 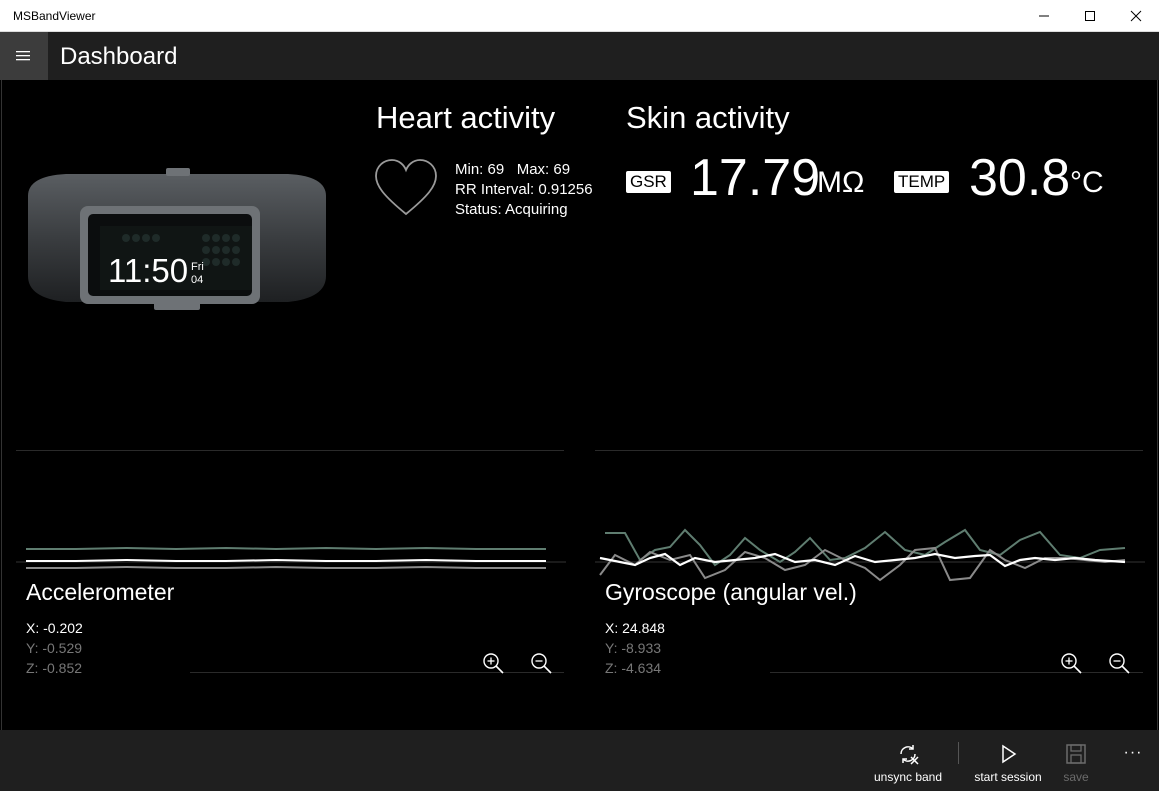 I want to click on save-icon, so click(x=1076, y=754).